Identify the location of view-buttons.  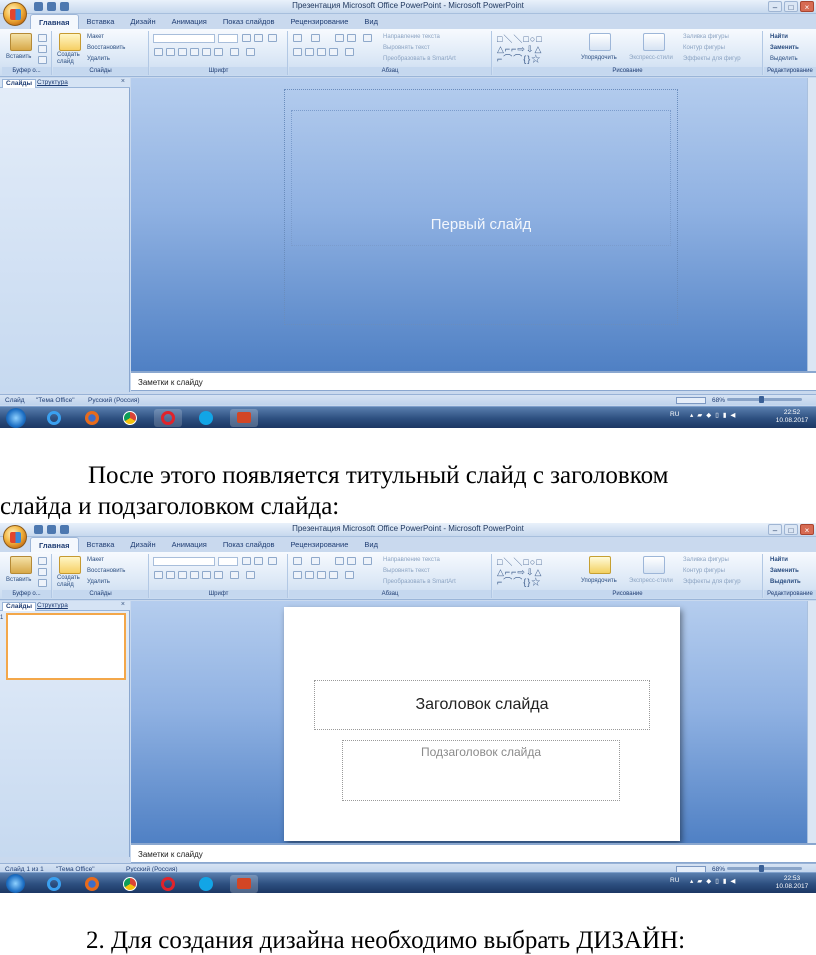
(691, 400).